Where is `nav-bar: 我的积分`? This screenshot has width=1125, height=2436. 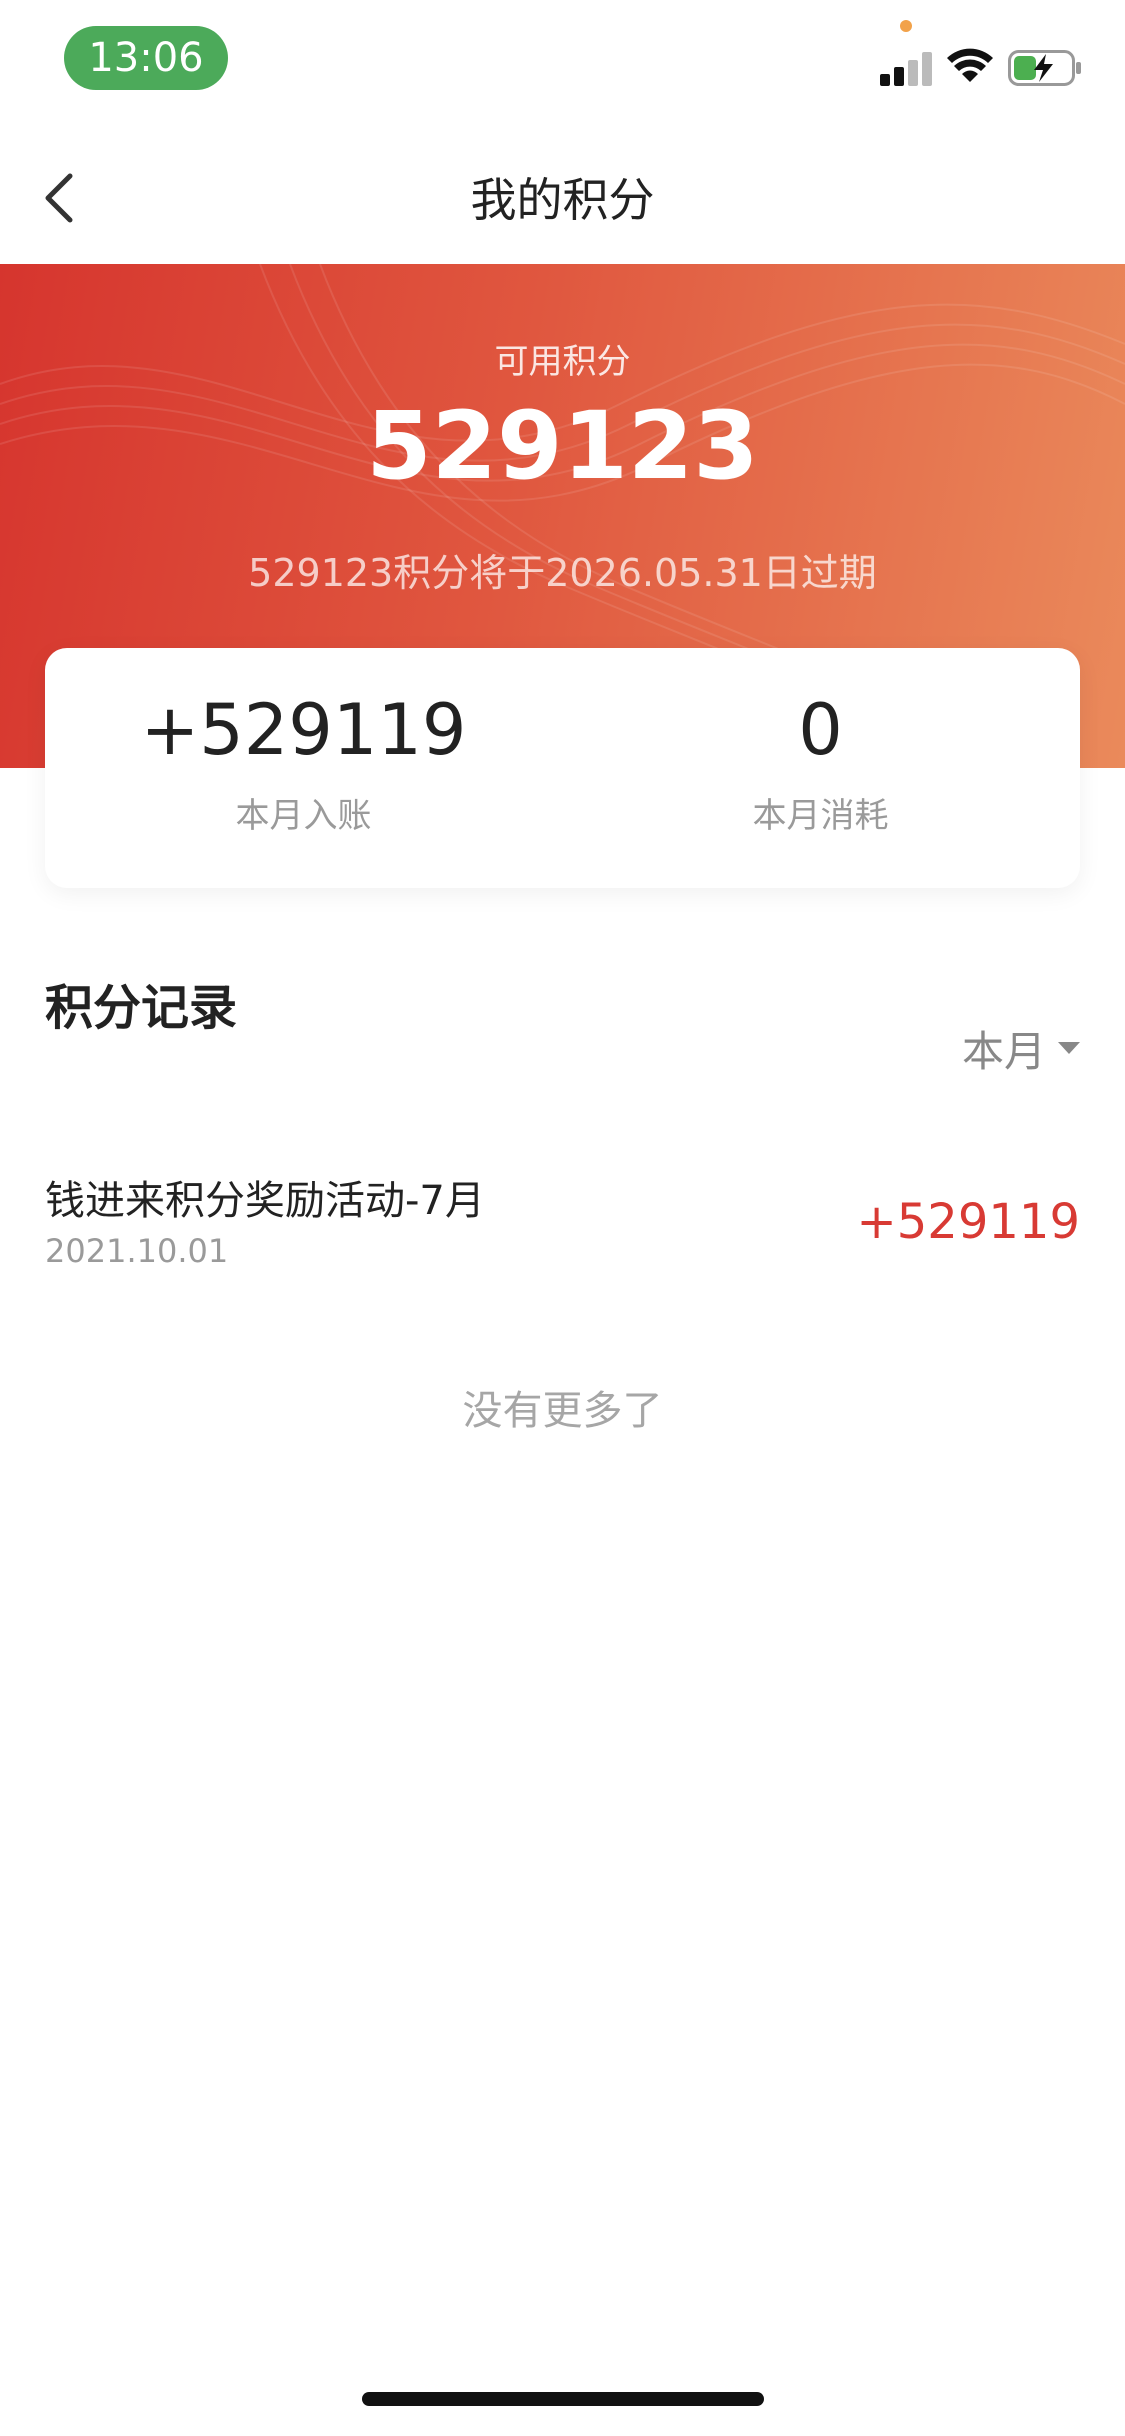 nav-bar: 我的积分 is located at coordinates (562, 198).